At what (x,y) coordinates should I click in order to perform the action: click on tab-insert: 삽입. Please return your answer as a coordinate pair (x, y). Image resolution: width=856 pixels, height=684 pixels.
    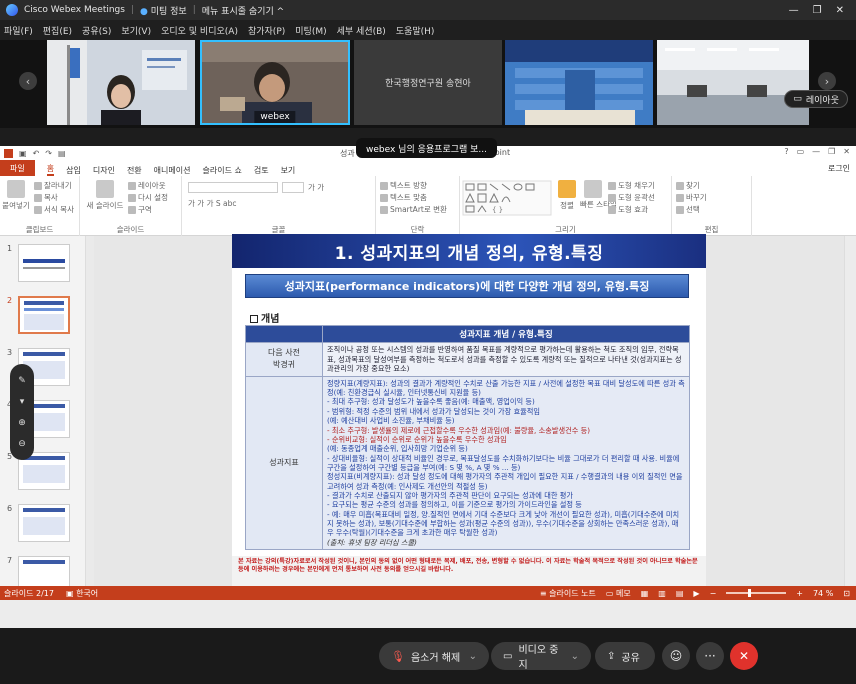
    Looking at the image, I should click on (73, 170).